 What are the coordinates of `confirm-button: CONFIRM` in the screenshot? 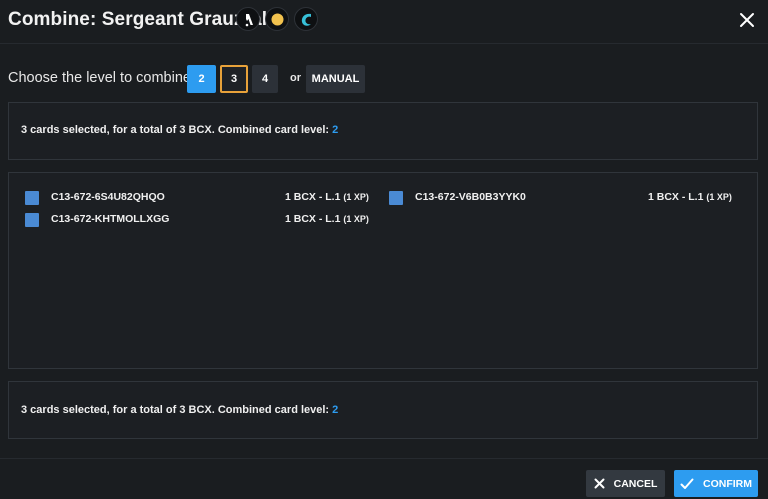 It's located at (716, 483).